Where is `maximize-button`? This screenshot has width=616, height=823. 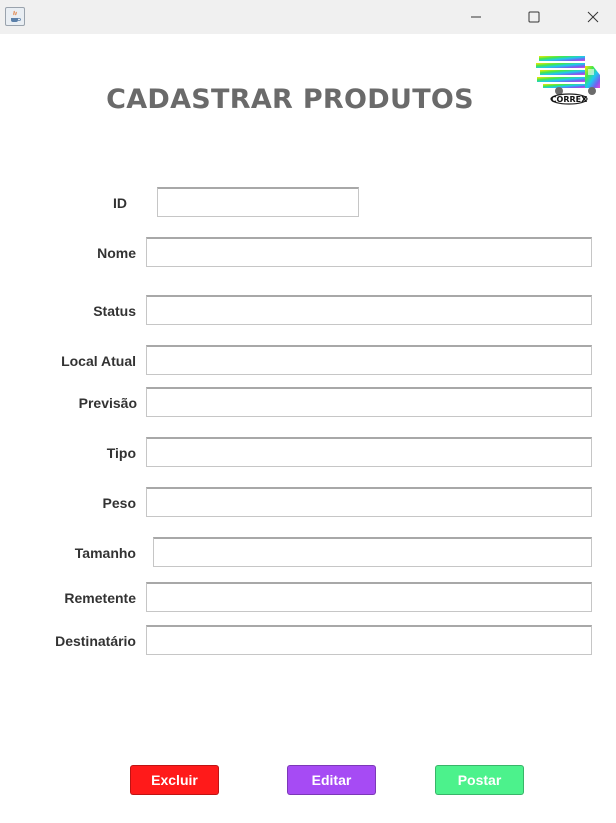 maximize-button is located at coordinates (534, 17).